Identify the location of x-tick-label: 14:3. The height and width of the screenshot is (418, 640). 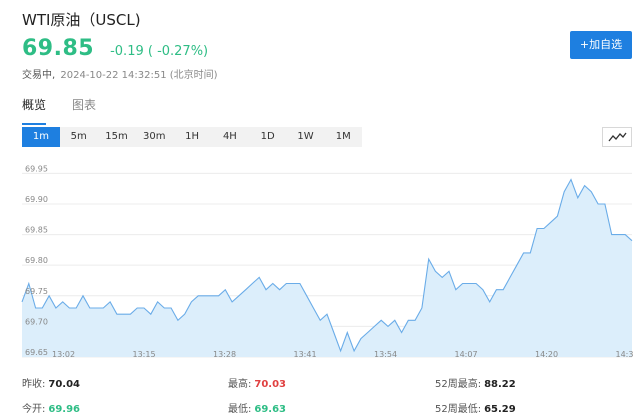
(625, 354).